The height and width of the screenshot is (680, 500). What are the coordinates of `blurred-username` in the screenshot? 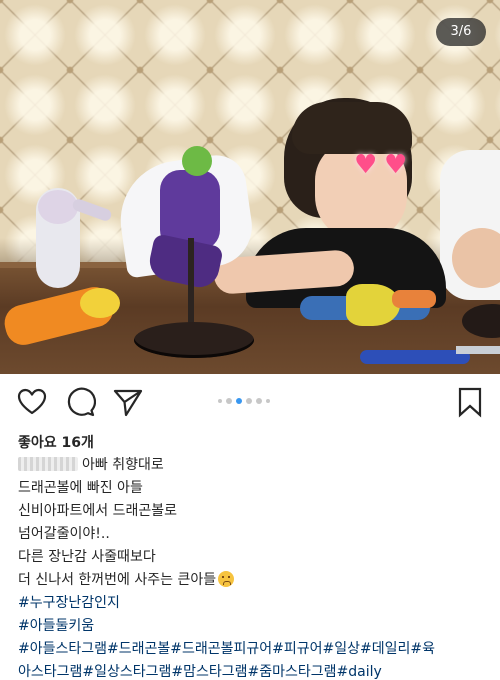 It's located at (48, 464).